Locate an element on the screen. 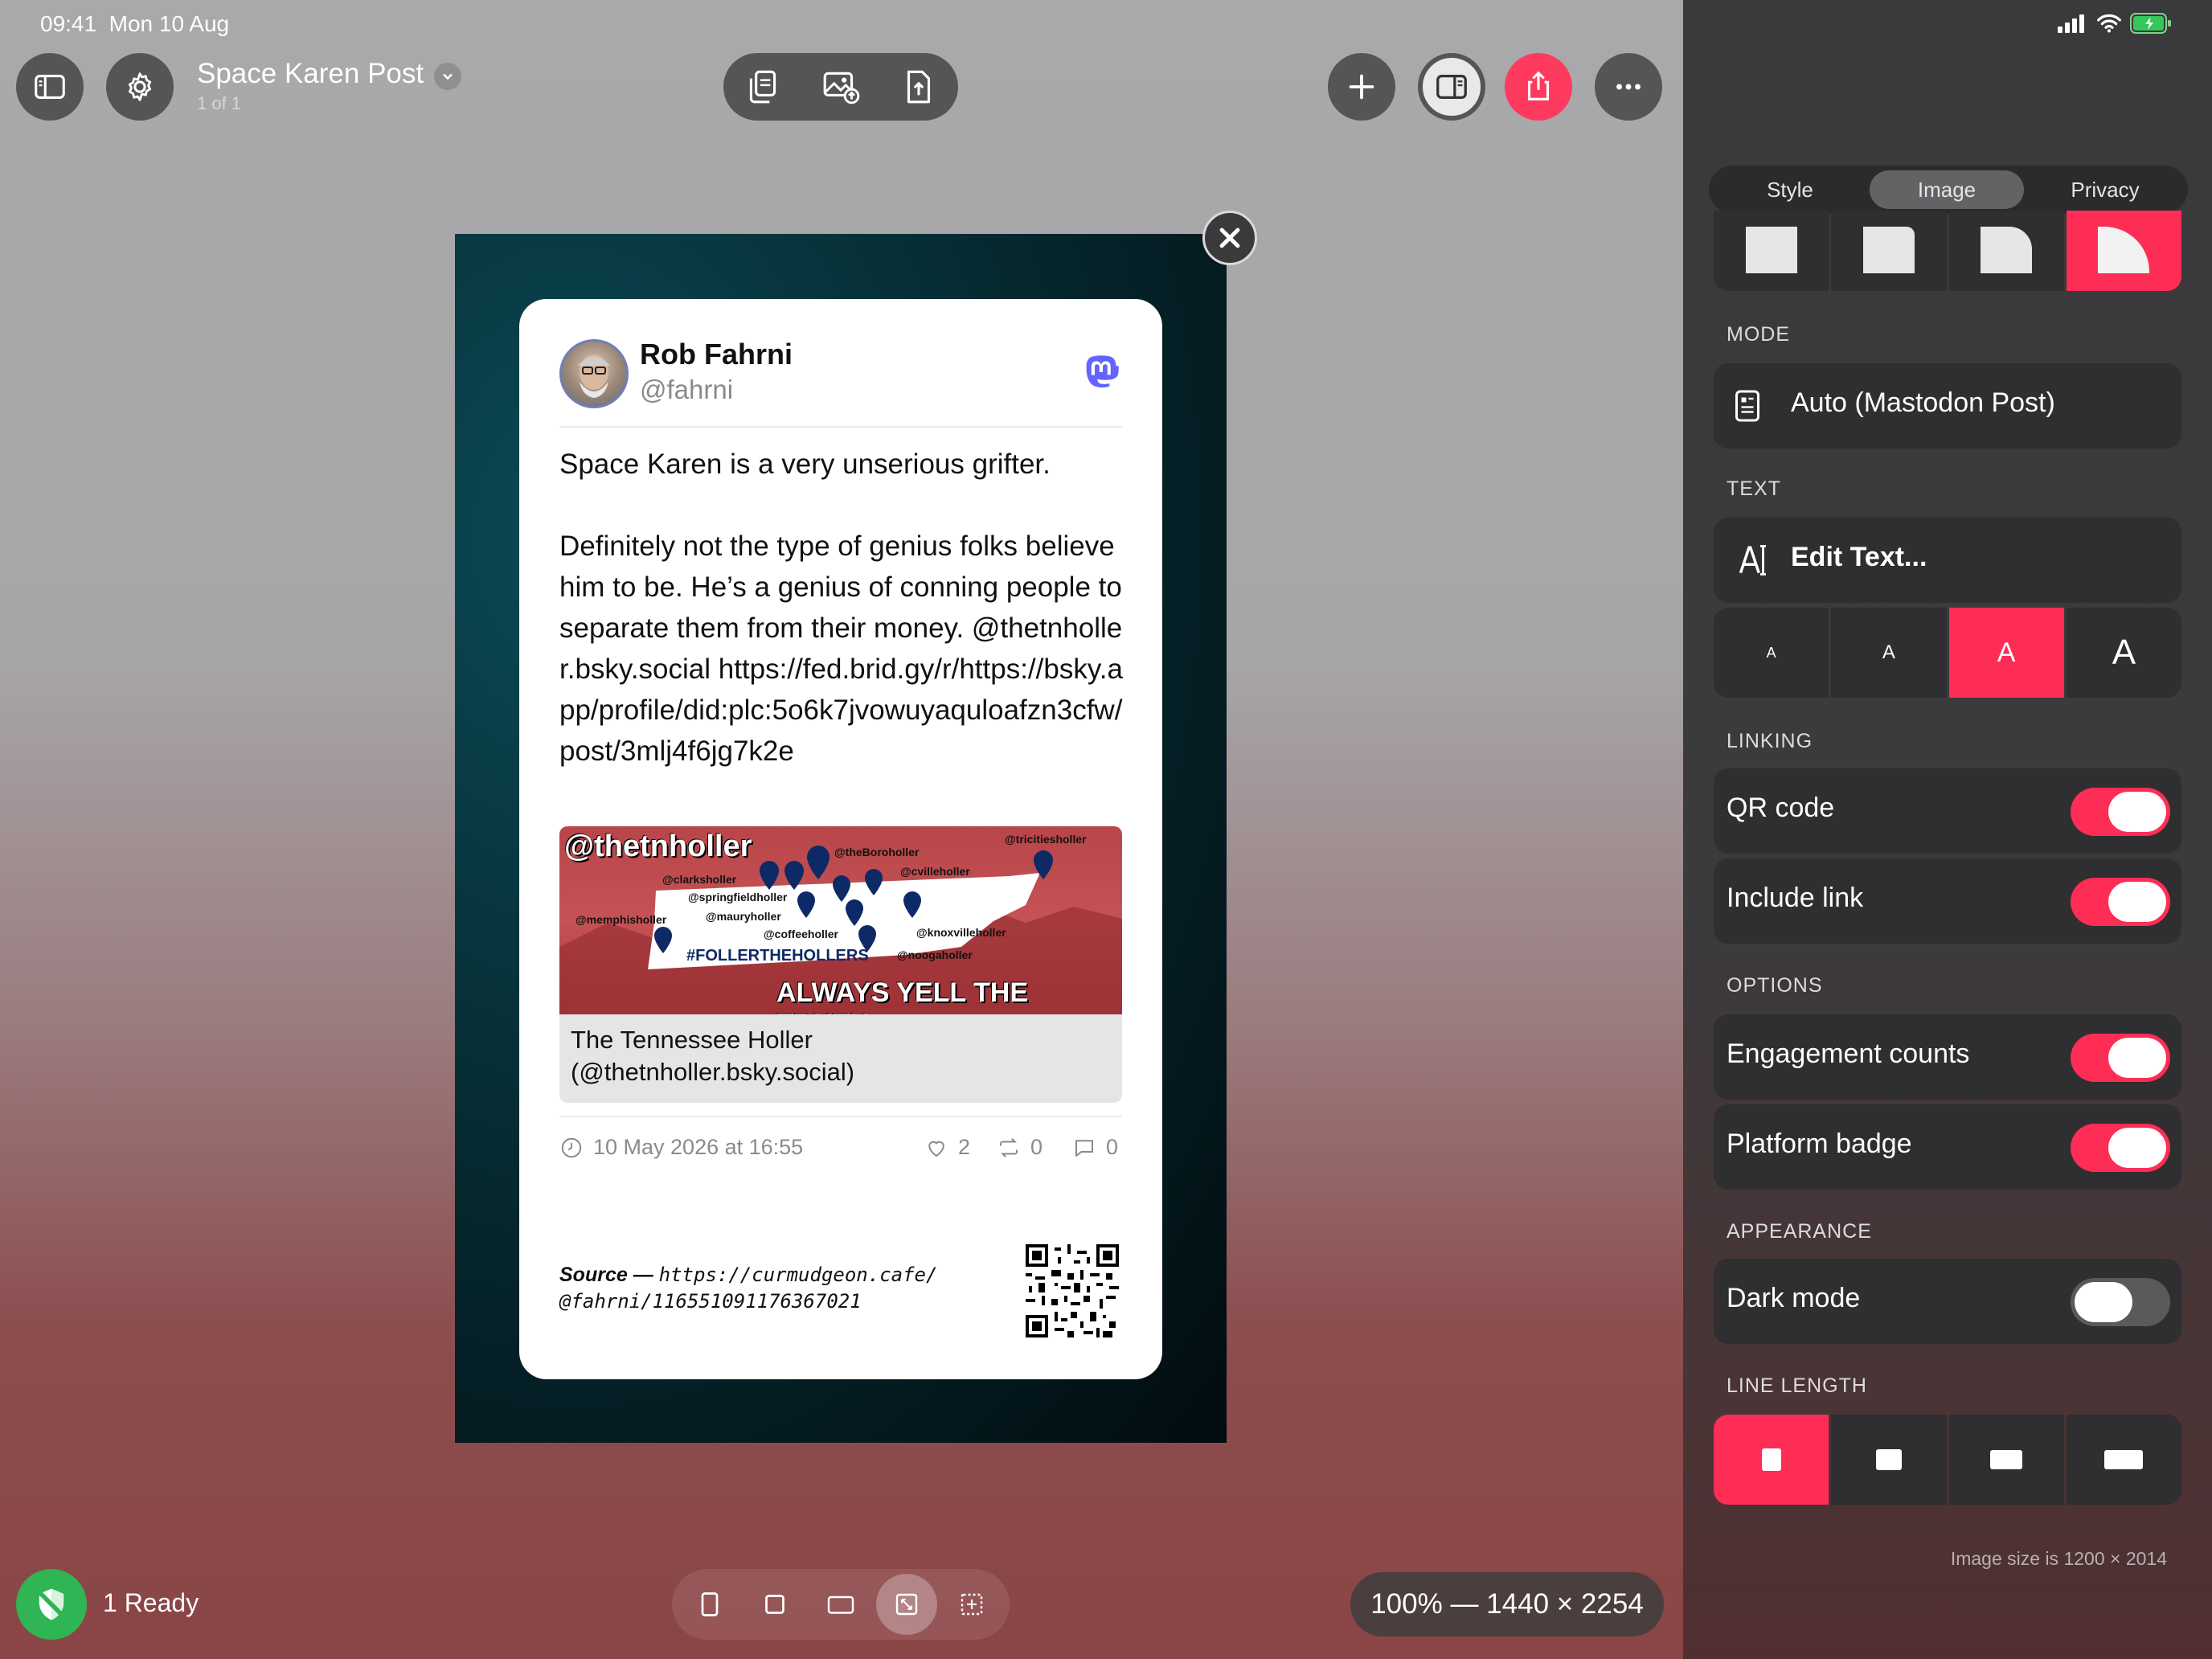  engagement-label: Engagement counts is located at coordinates (1848, 1053).